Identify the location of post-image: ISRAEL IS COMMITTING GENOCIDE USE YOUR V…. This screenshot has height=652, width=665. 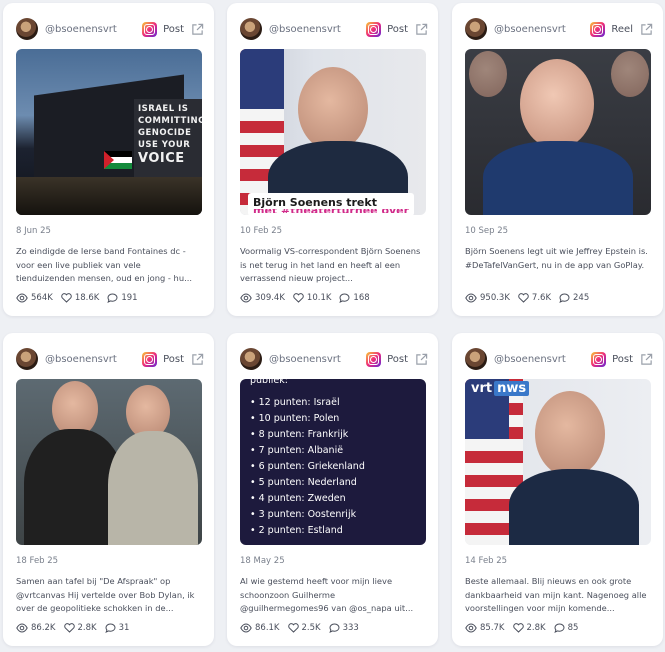
(109, 132).